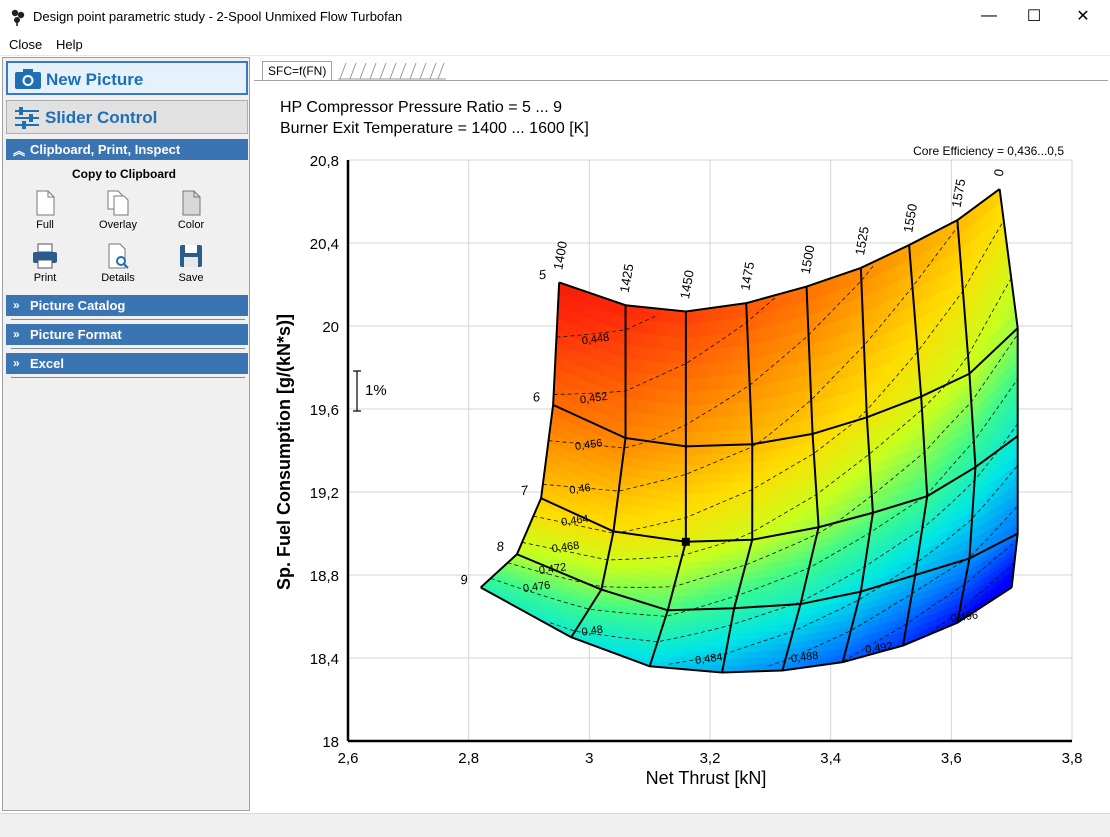 This screenshot has height=837, width=1110. What do you see at coordinates (297, 70) in the screenshot?
I see `tab-sfc-fn: SFC=f(FN)` at bounding box center [297, 70].